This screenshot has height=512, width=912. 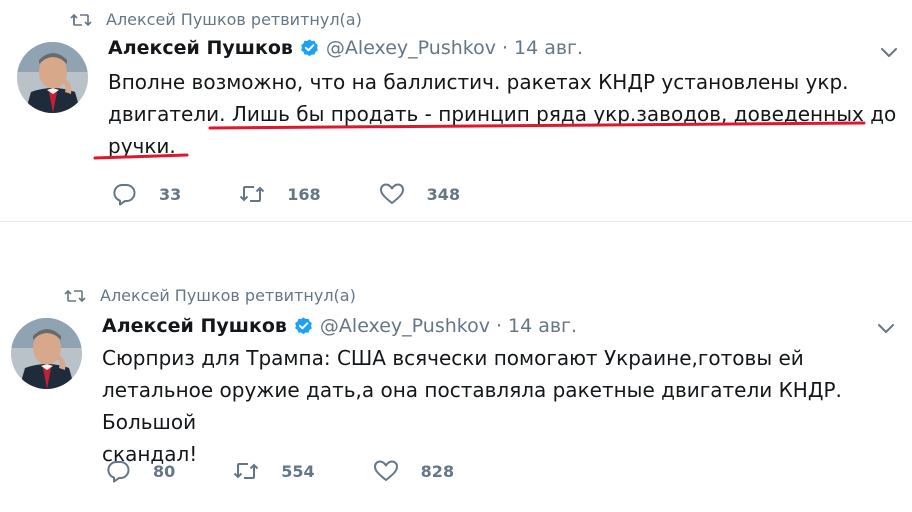 I want to click on retweet-context: Алексей Пушков ретвитнул(а), so click(x=210, y=295).